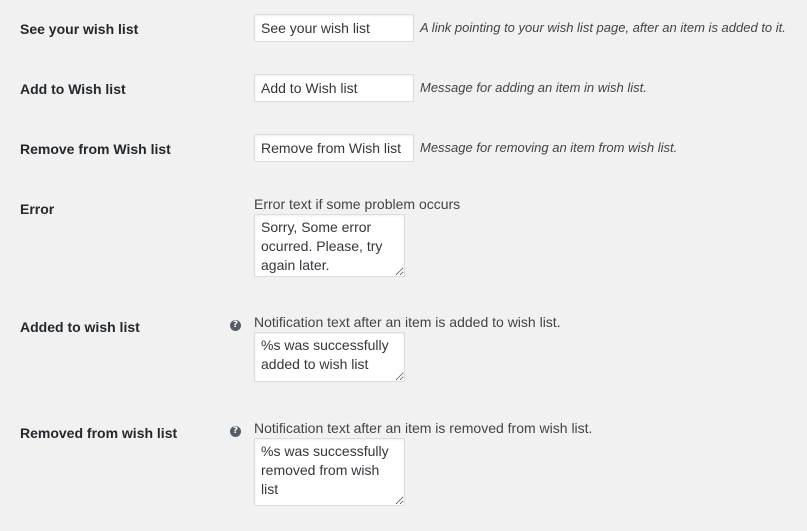 The image size is (807, 531). Describe the element at coordinates (334, 148) in the screenshot. I see `remove-from-wishlist-input` at that location.